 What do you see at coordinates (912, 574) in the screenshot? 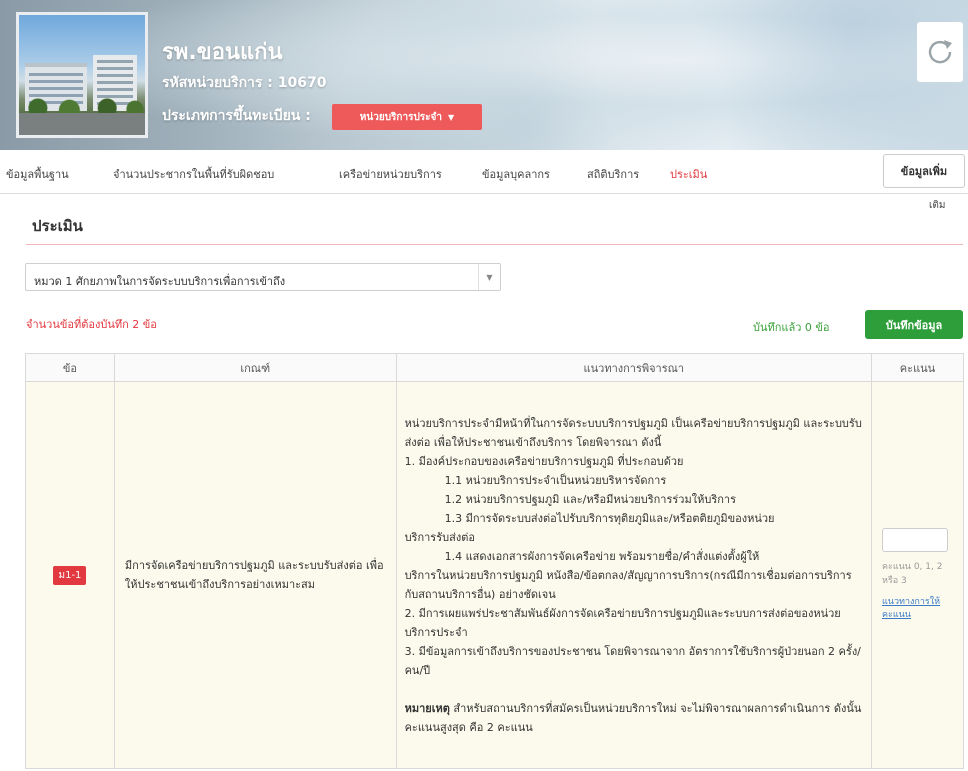
I see `score-hint: คะแนน 0, 1, 2 หรือ 3` at bounding box center [912, 574].